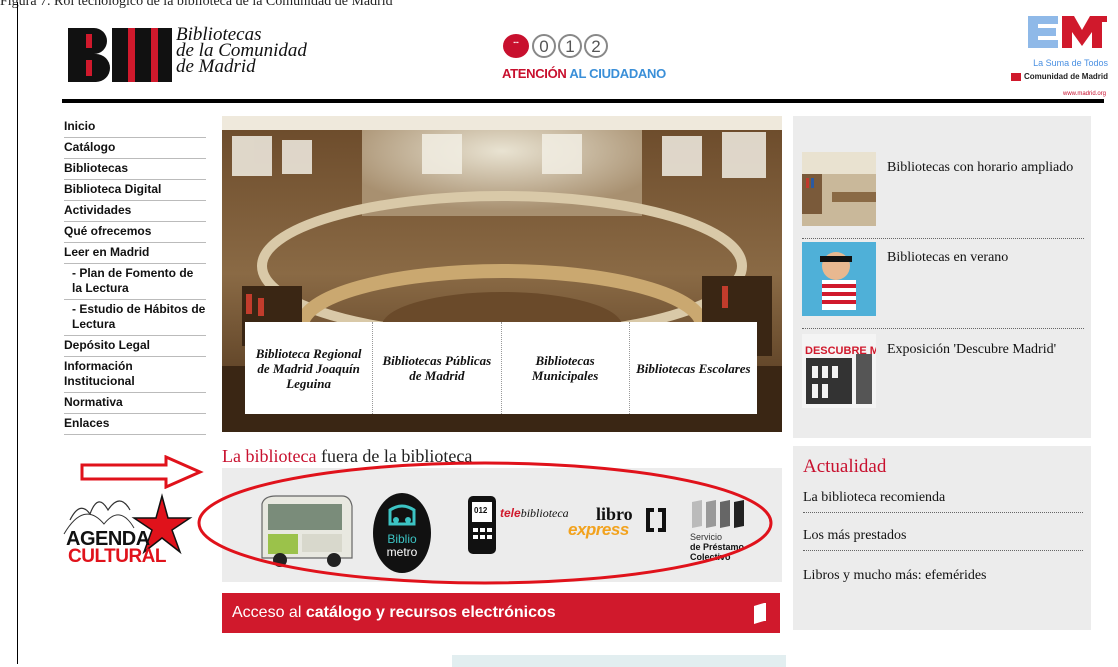 Image resolution: width=1118 pixels, height=667 pixels. Describe the element at coordinates (595, 46) in the screenshot. I see `digit-2: 2` at that location.